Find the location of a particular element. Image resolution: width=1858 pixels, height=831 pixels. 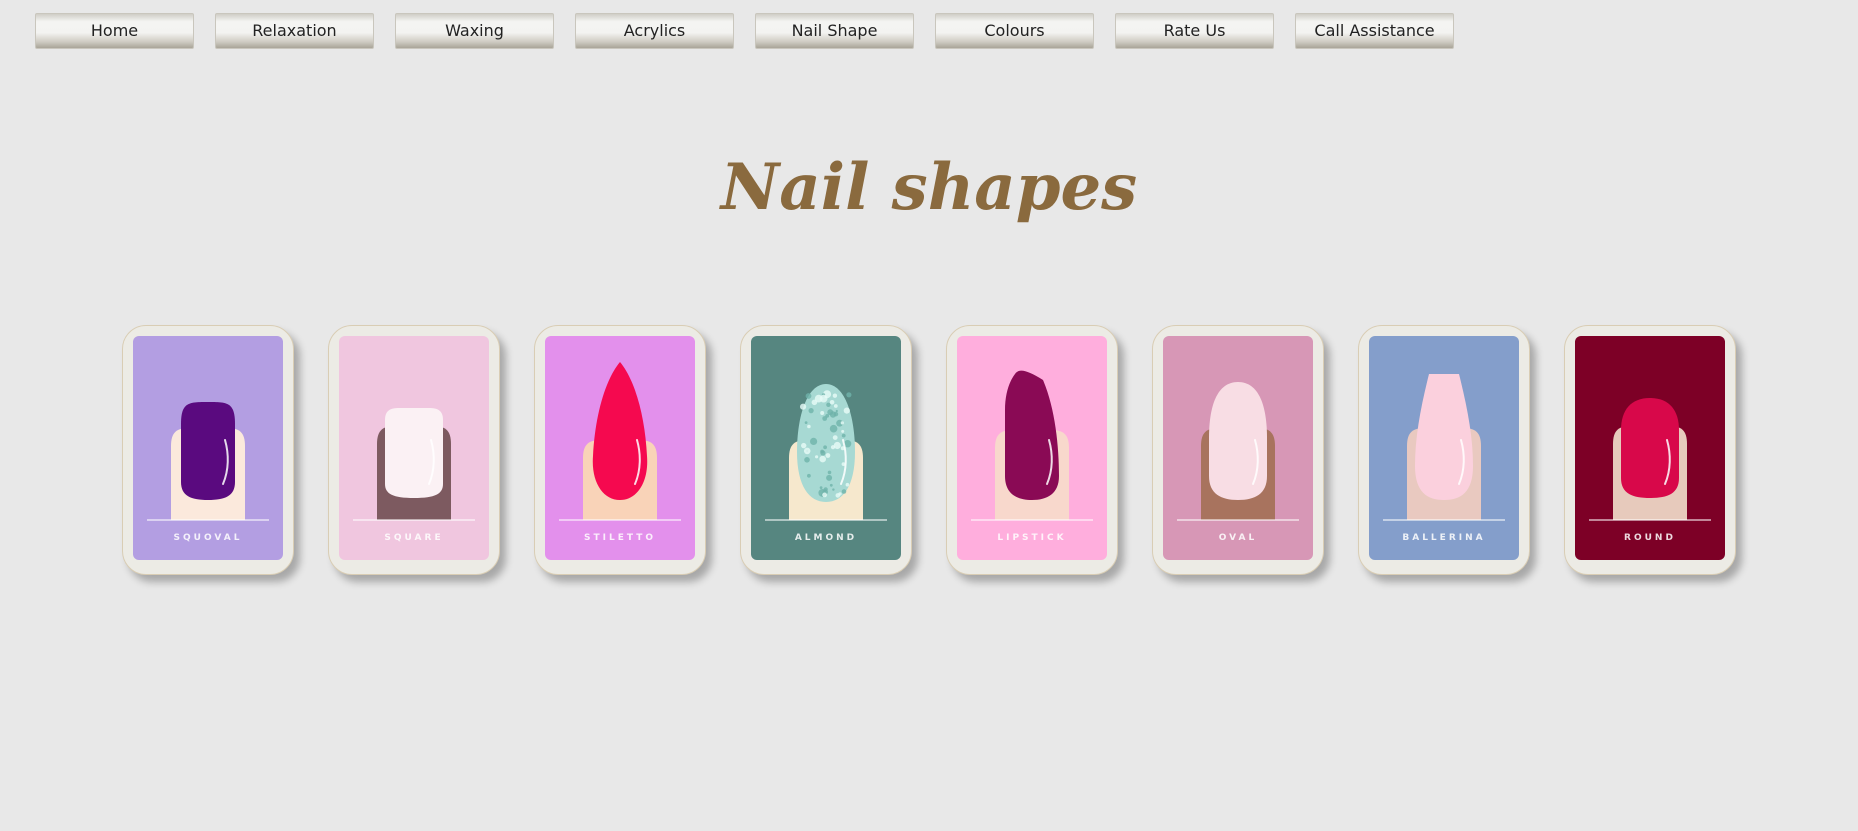

ballerina-nail-icon is located at coordinates (1444, 448).